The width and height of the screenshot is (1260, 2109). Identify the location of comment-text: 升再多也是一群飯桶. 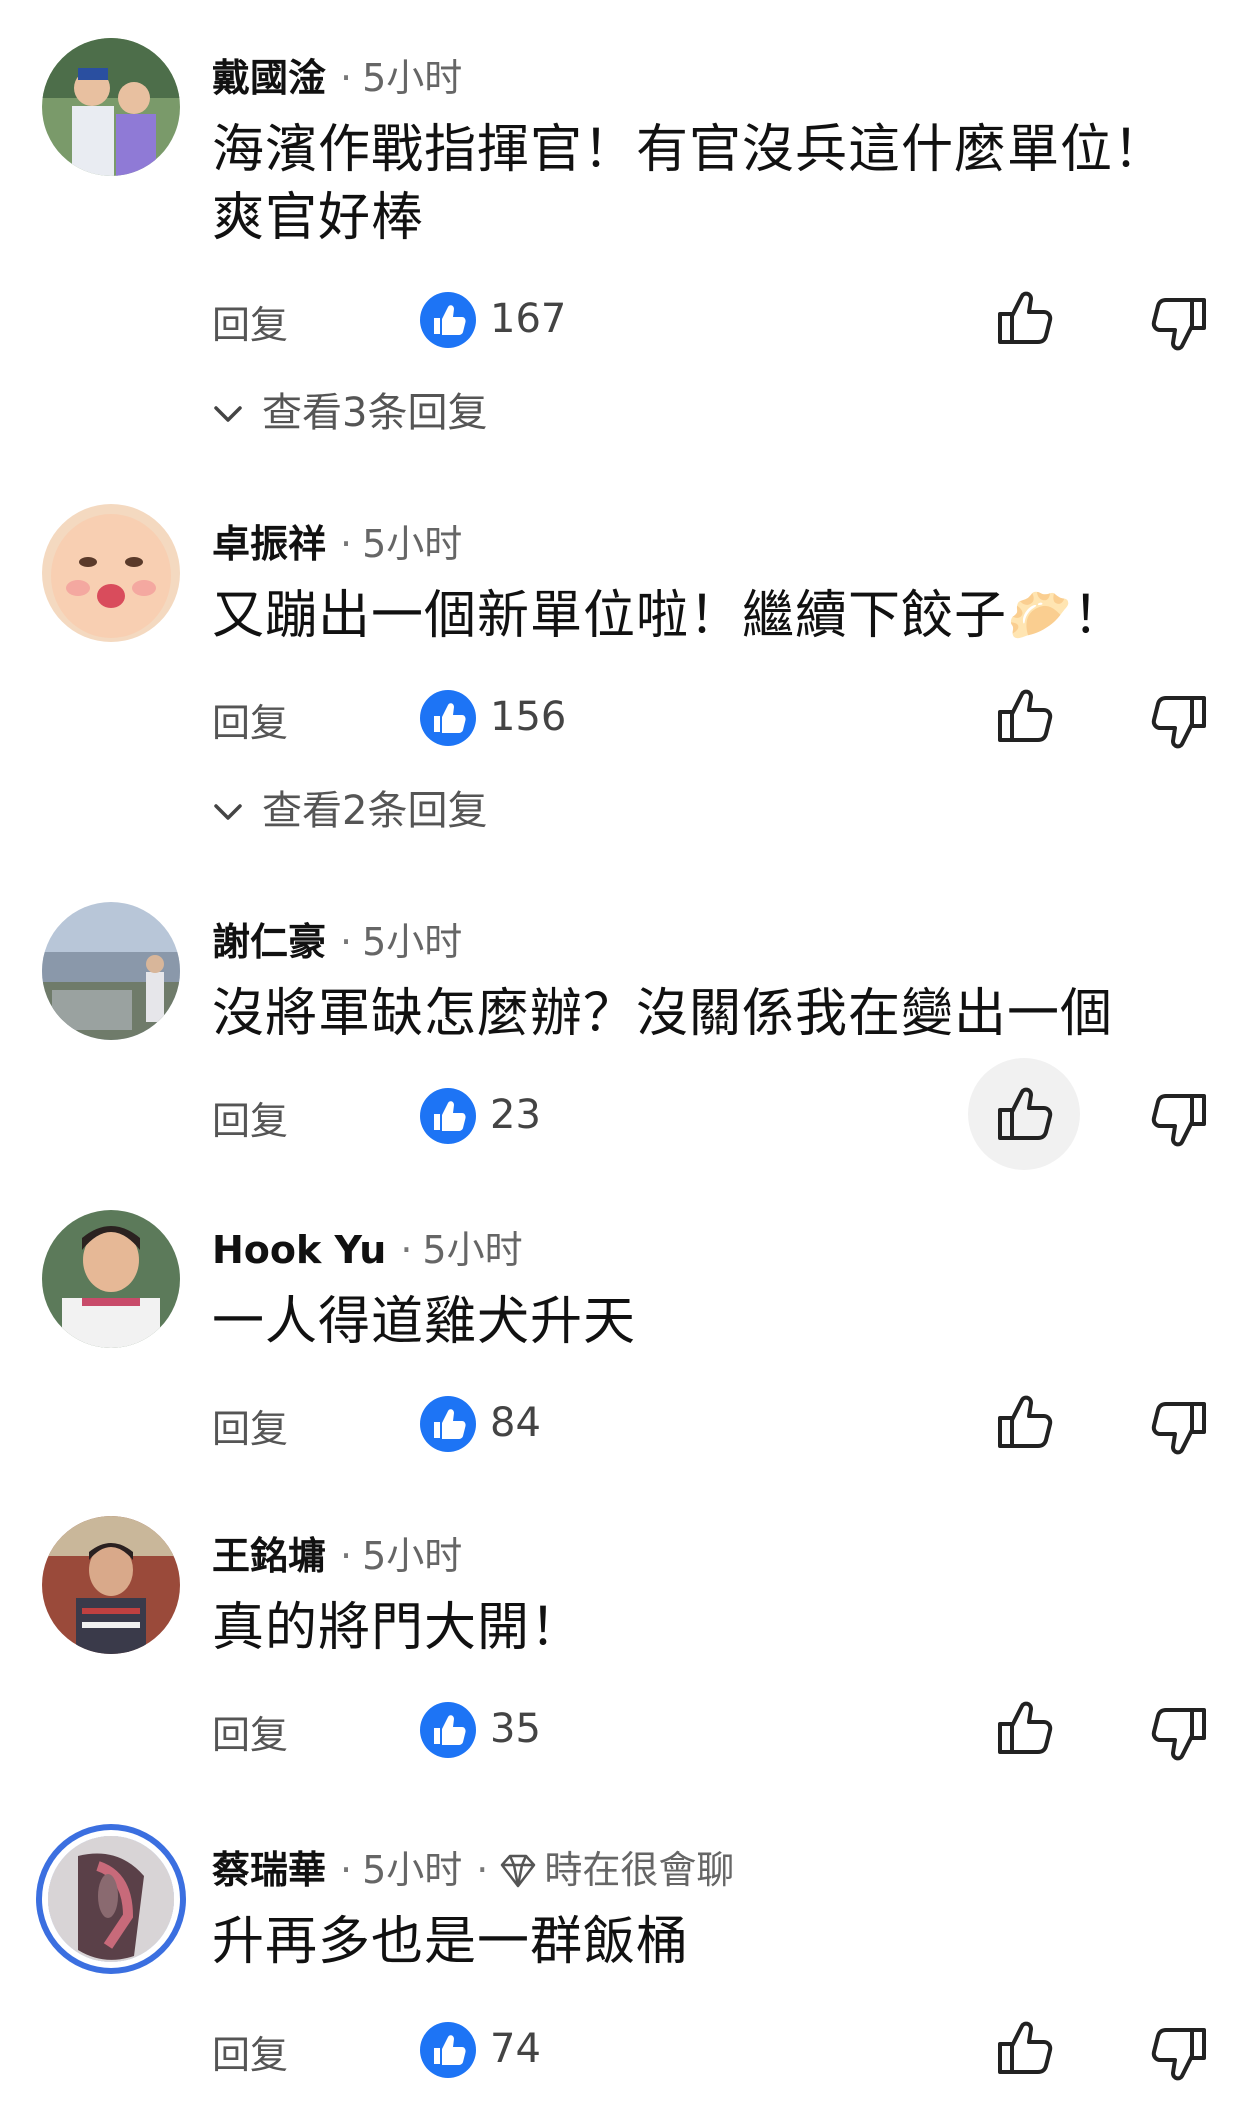
(451, 1942).